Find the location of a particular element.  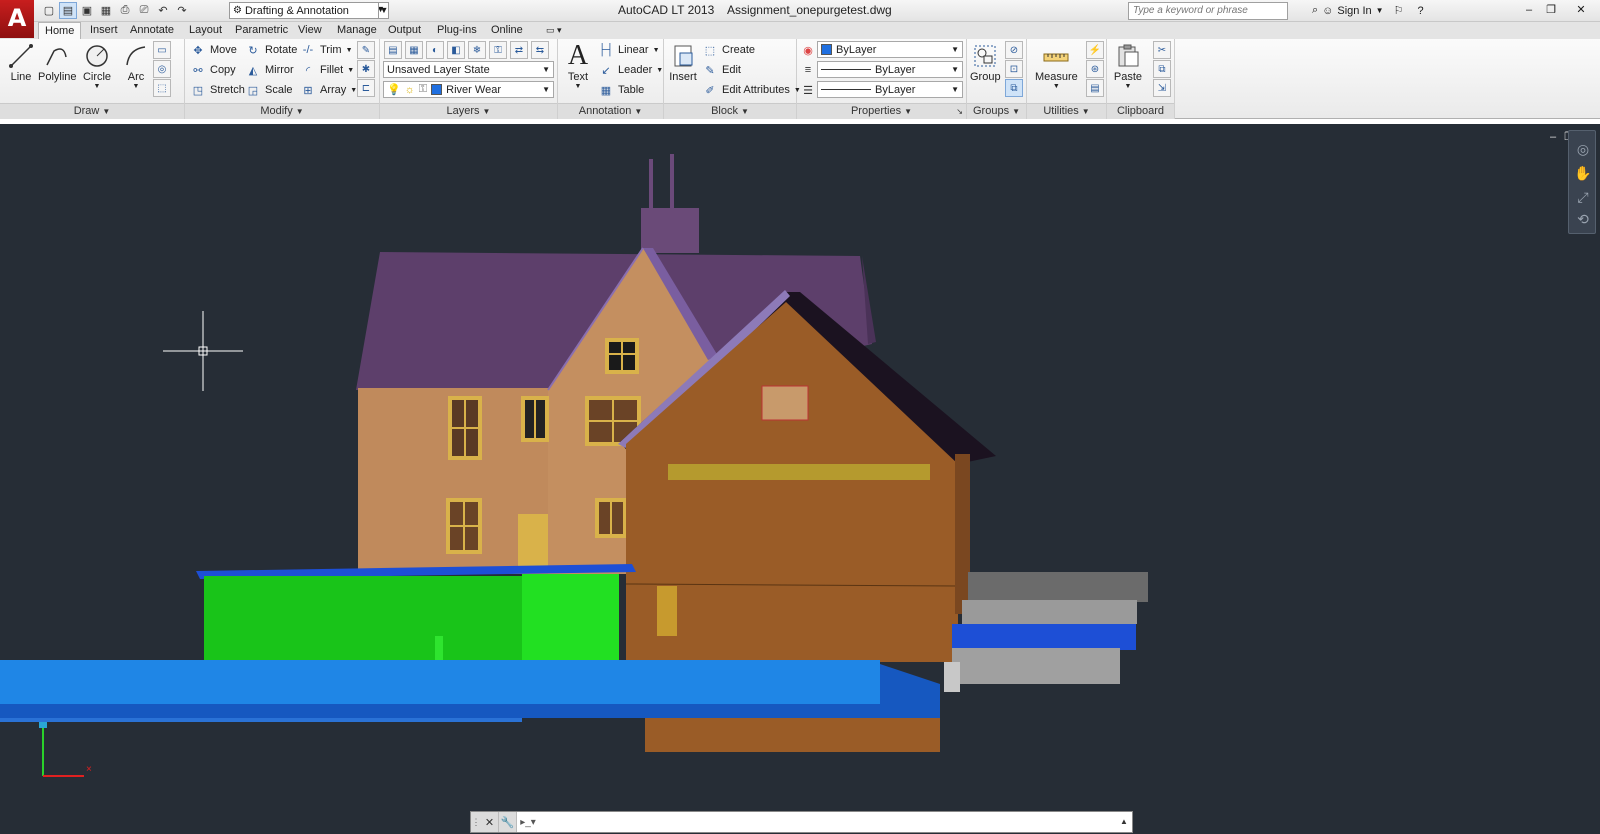

clipboard-panel-title: Clipboard is located at coordinates (1140, 111).